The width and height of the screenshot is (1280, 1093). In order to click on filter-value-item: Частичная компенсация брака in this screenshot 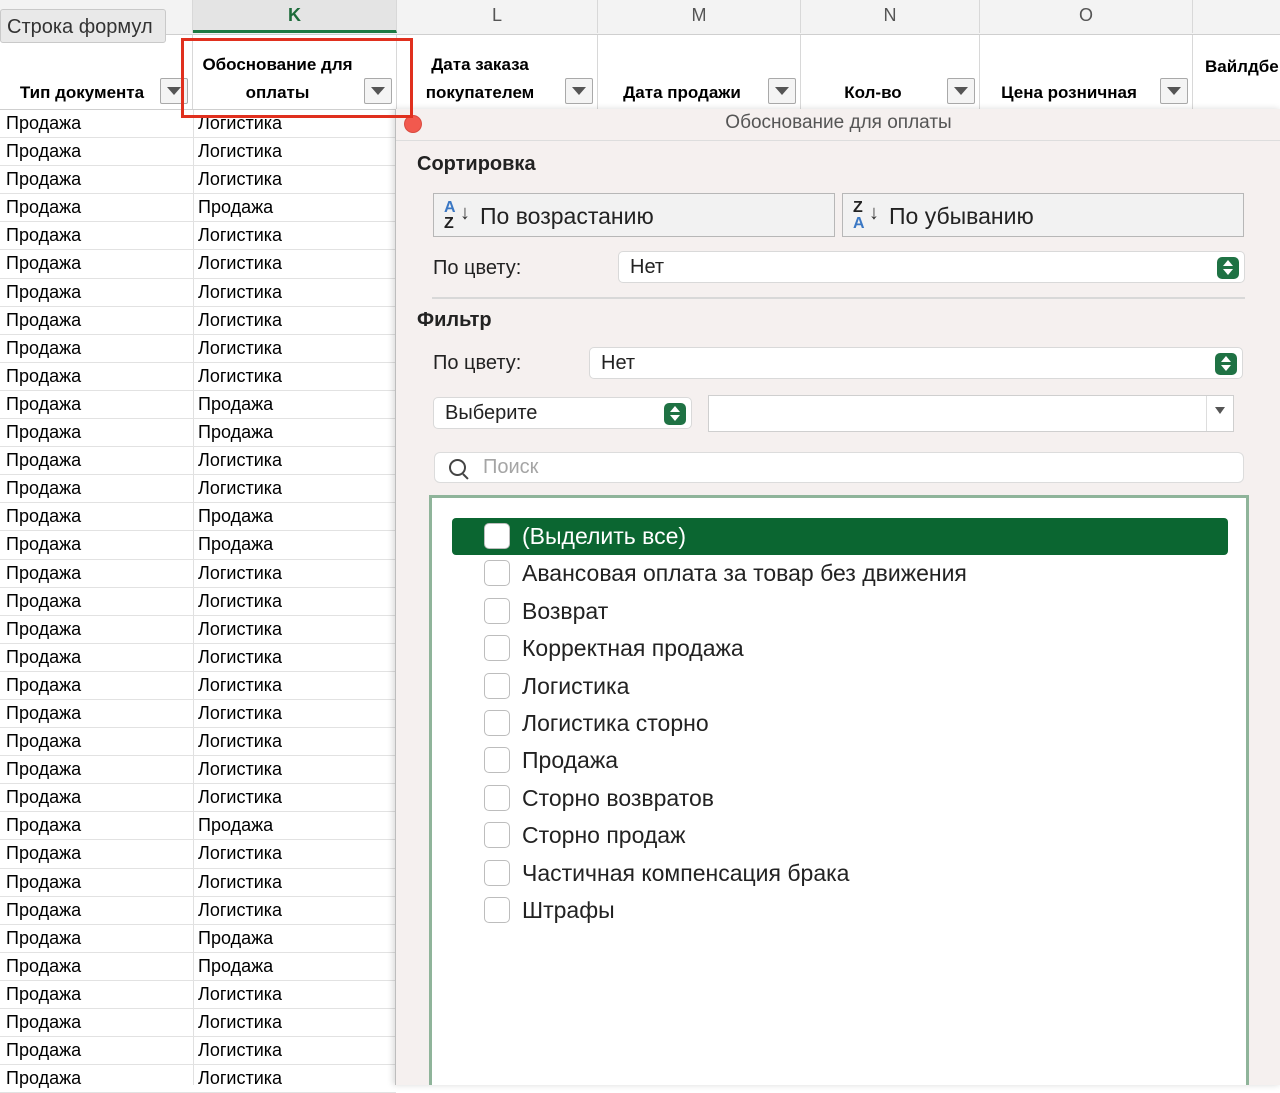, I will do `click(840, 873)`.